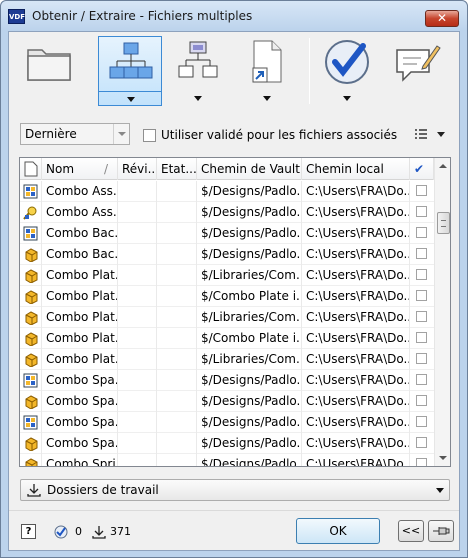 This screenshot has width=468, height=558. Describe the element at coordinates (61, 532) in the screenshot. I see `checkout-count-icon` at that location.